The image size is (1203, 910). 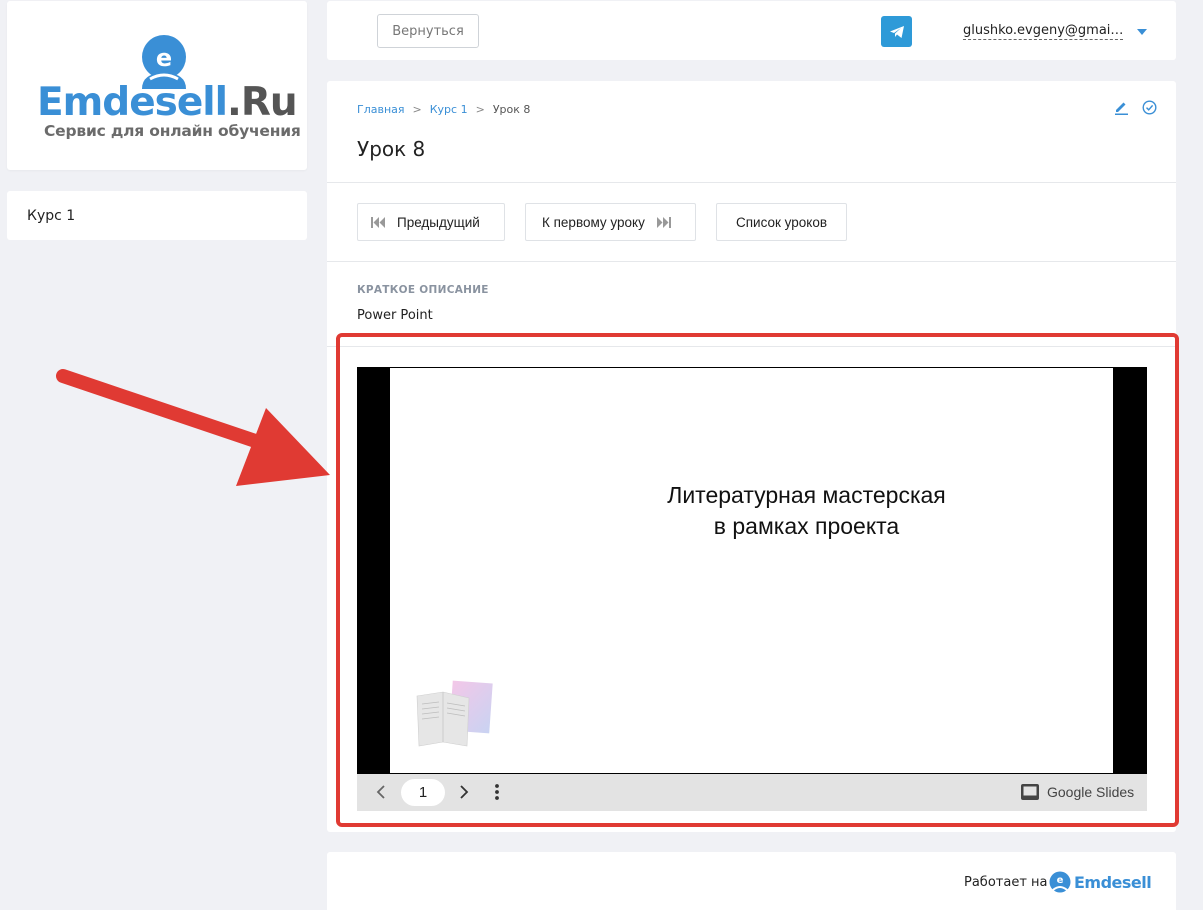 I want to click on page-title: Урок 8, so click(x=391, y=149).